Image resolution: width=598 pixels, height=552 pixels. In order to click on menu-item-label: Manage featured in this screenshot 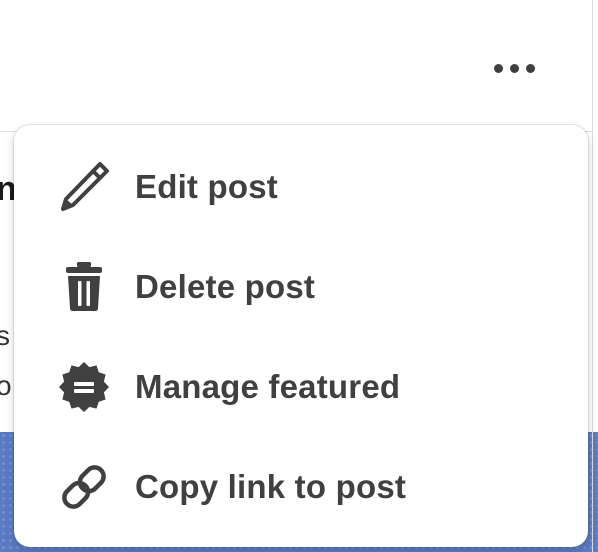, I will do `click(268, 386)`.